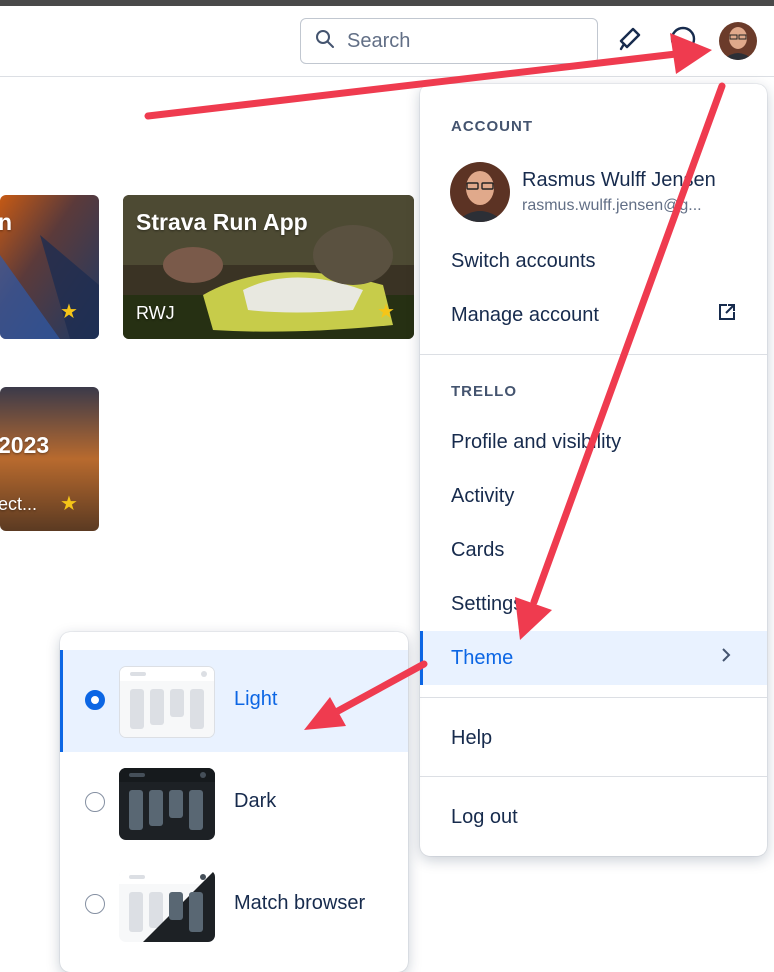  I want to click on help-label: Help, so click(472, 737).